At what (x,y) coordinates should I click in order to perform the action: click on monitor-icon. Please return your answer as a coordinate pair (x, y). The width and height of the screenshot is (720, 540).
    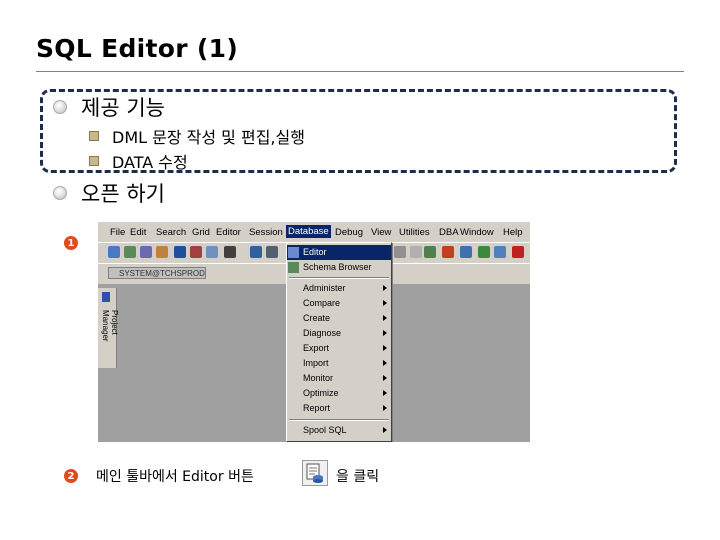
    Looking at the image, I should click on (256, 252).